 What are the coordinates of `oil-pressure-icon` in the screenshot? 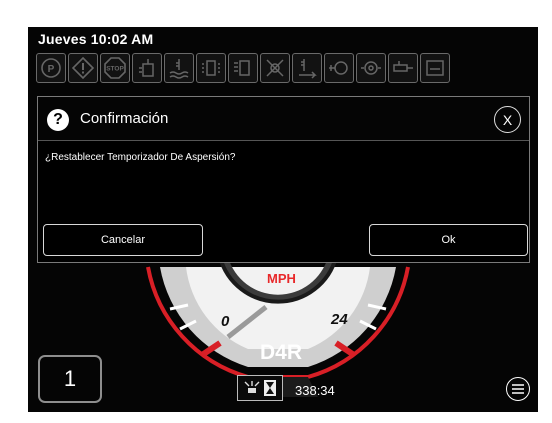 It's located at (371, 68).